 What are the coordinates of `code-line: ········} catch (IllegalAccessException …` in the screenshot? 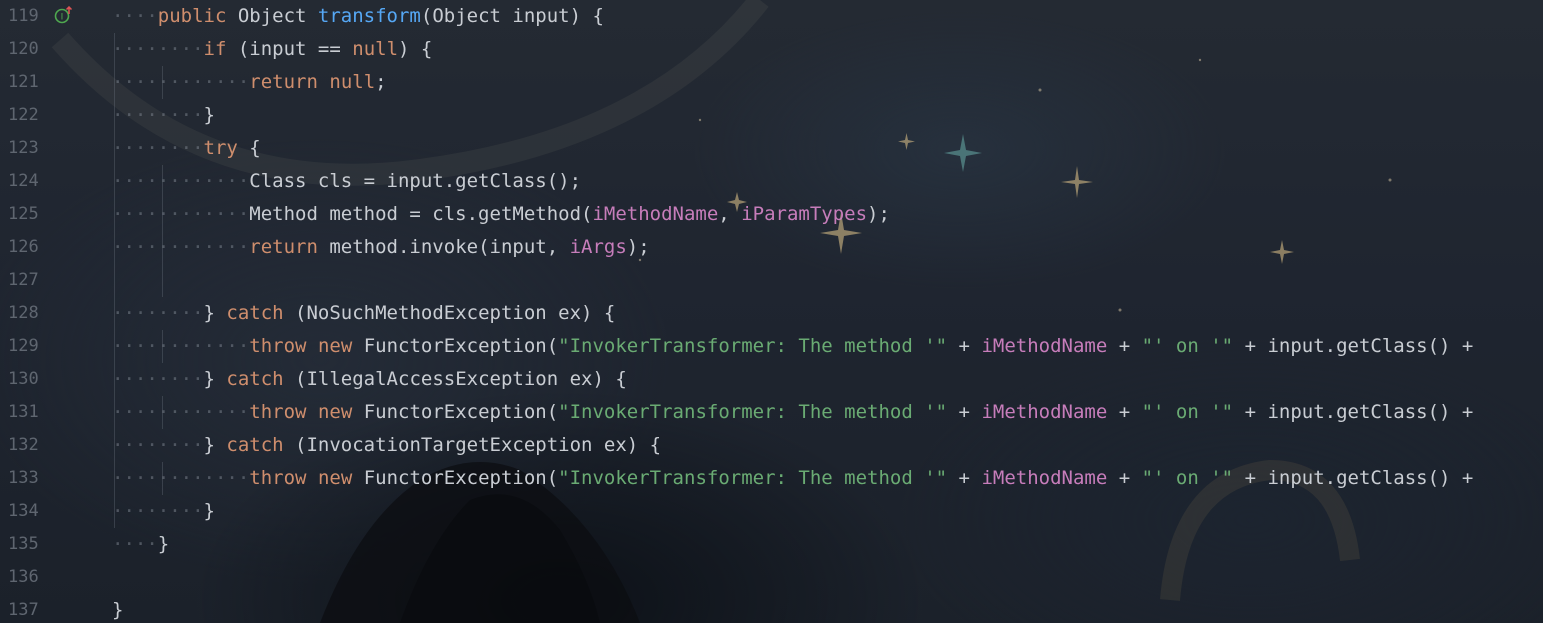 It's located at (369, 379).